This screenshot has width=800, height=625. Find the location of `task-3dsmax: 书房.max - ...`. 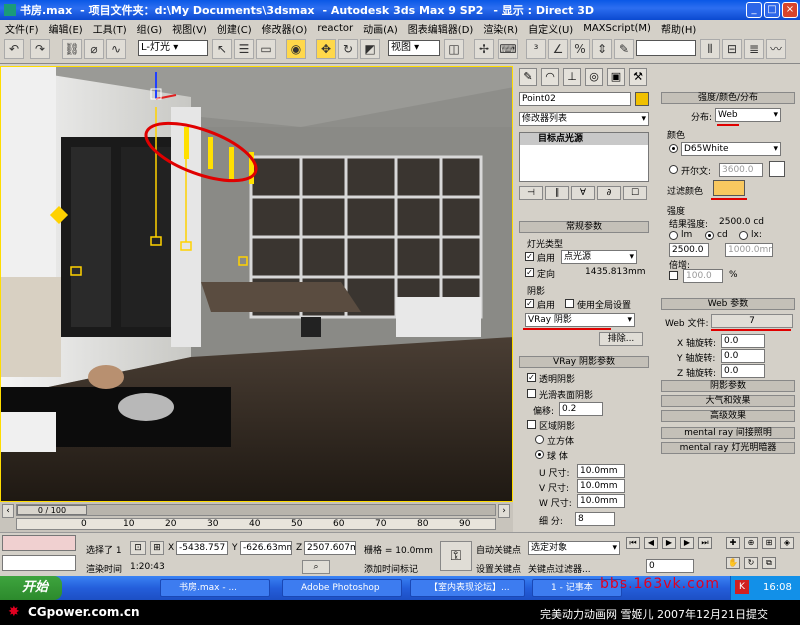

task-3dsmax: 书房.max - ... is located at coordinates (215, 588).